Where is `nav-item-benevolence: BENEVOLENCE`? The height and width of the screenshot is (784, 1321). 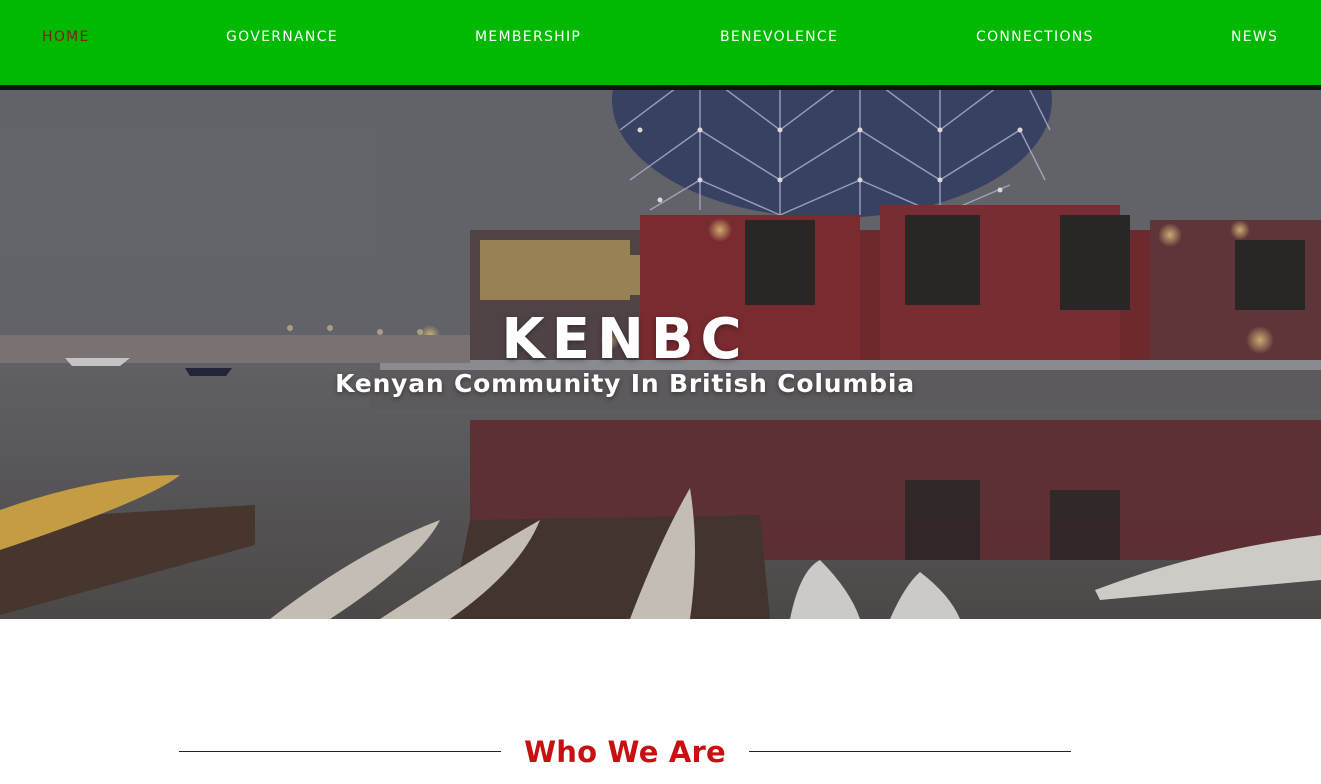 nav-item-benevolence: BENEVOLENCE is located at coordinates (779, 37).